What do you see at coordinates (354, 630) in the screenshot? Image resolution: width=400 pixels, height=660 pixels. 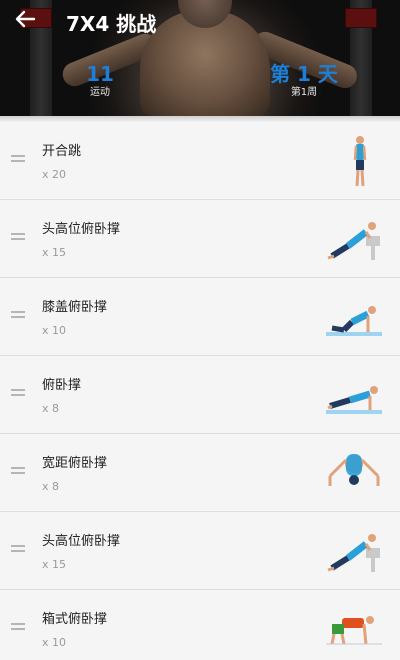 I see `box-pushup-icon` at bounding box center [354, 630].